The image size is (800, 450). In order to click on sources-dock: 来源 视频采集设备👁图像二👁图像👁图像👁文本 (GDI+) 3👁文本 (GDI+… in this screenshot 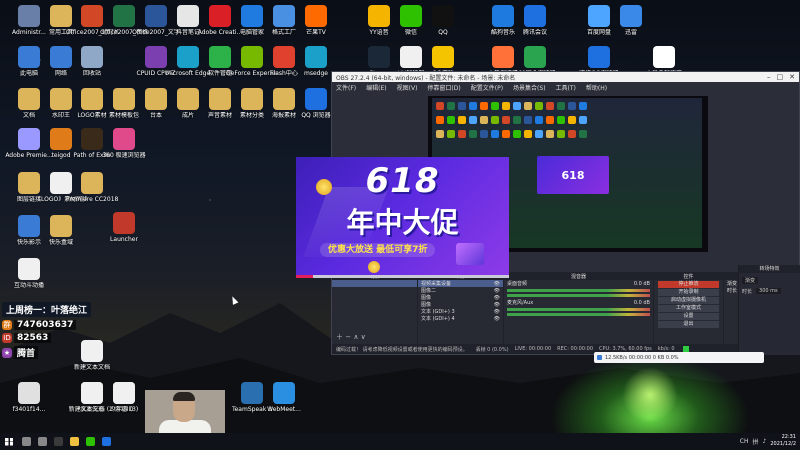, I will do `click(461, 308)`.